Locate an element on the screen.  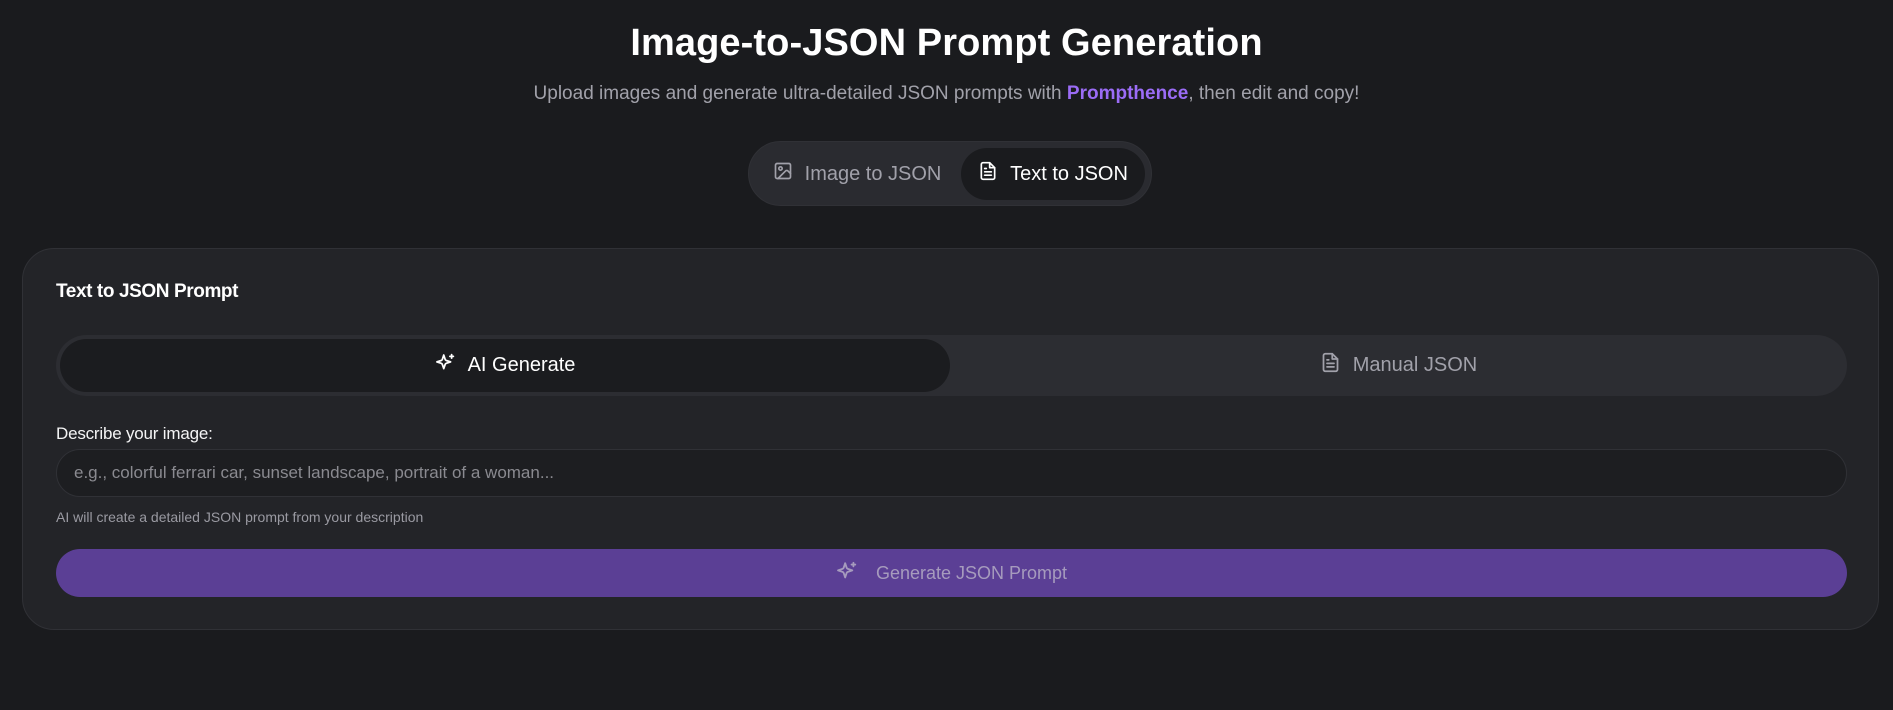
generate-json-prompt-button: Generate JSON Prompt is located at coordinates (951, 573).